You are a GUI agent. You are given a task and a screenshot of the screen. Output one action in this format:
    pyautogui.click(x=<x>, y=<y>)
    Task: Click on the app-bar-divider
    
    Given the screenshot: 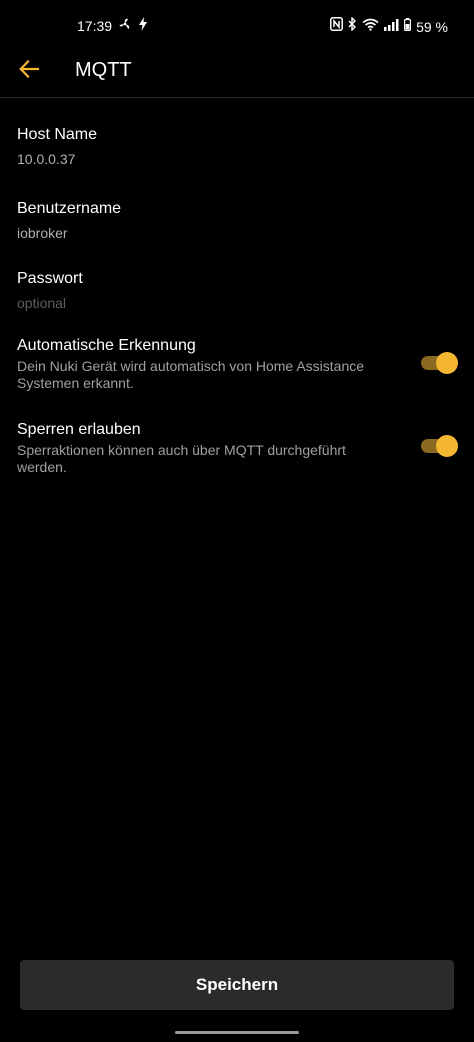 What is the action you would take?
    pyautogui.click(x=237, y=97)
    